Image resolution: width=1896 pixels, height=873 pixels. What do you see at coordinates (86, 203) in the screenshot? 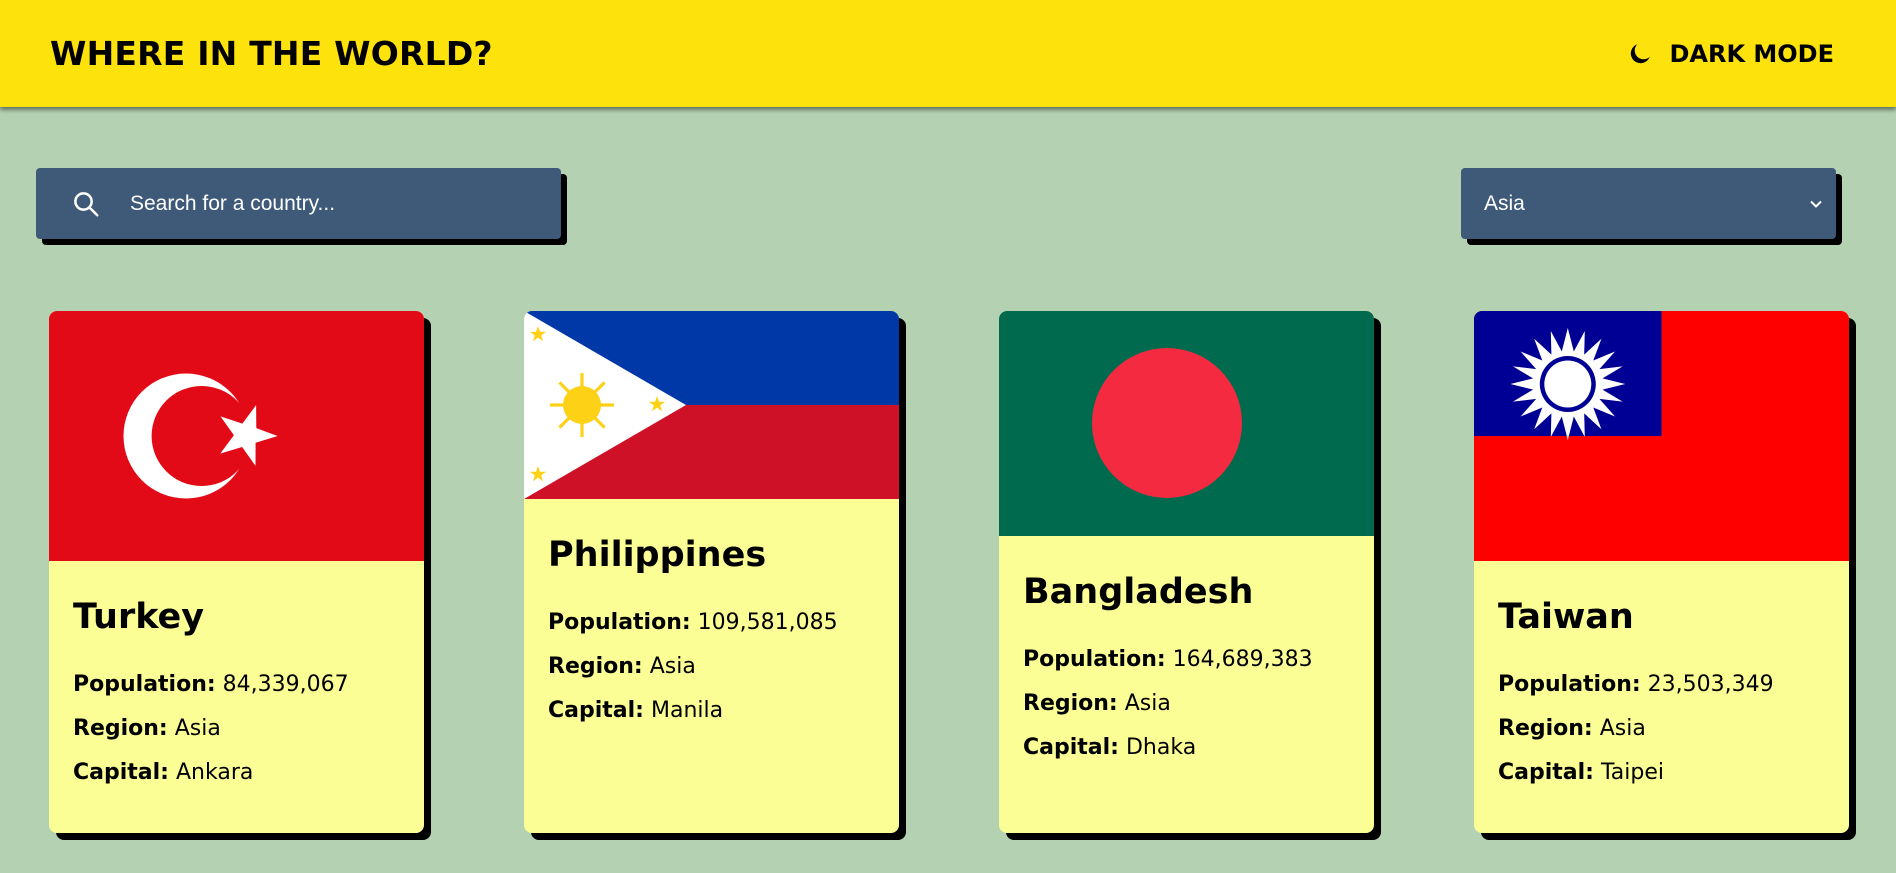
I see `search-icon` at bounding box center [86, 203].